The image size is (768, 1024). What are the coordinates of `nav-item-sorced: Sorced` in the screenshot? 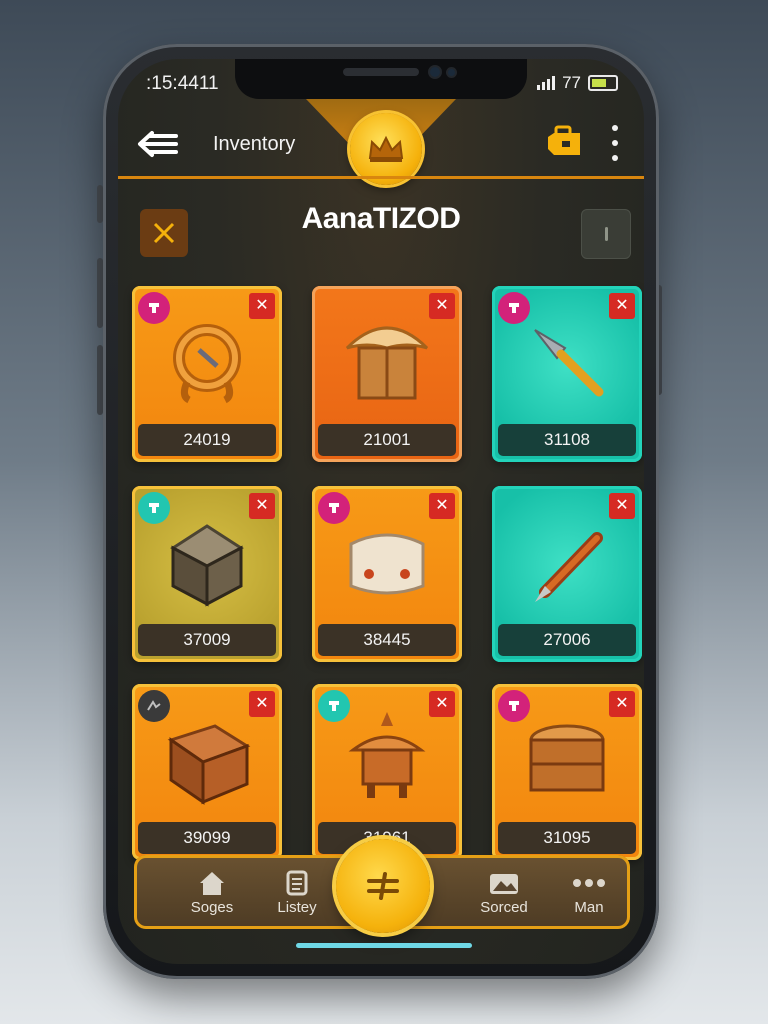 It's located at (504, 891).